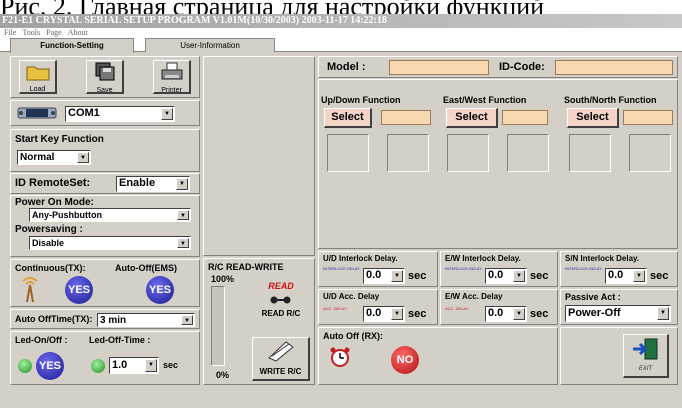  I want to click on menu-file: File, so click(10, 32).